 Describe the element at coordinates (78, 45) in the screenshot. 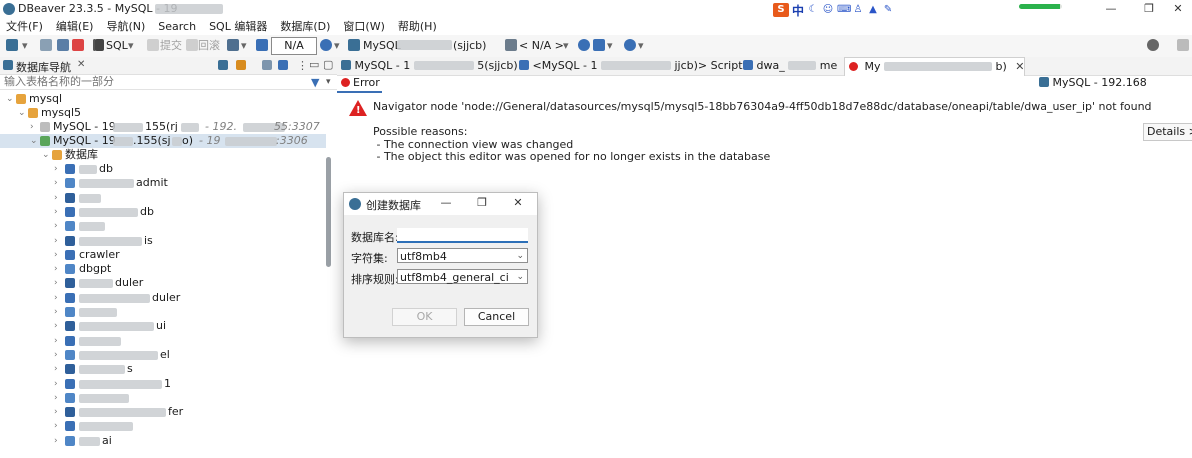

I see `cancel-icon` at that location.